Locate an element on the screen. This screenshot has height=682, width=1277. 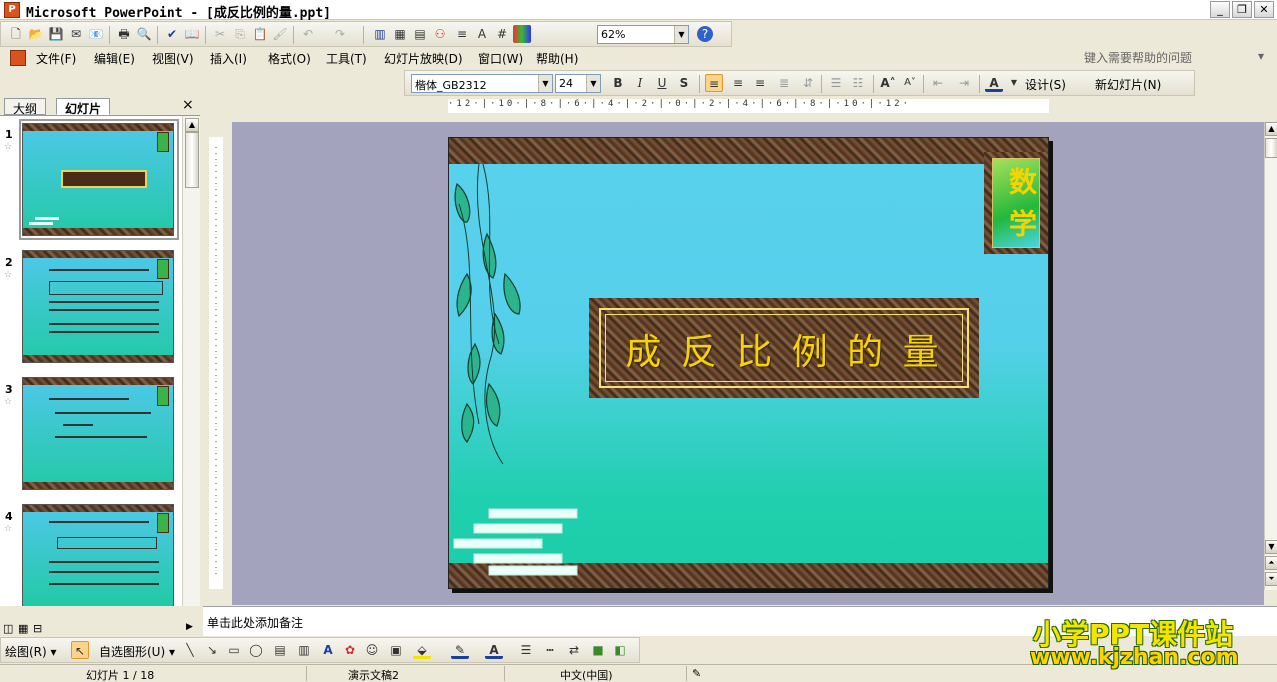
document-icon is located at coordinates (18, 58).